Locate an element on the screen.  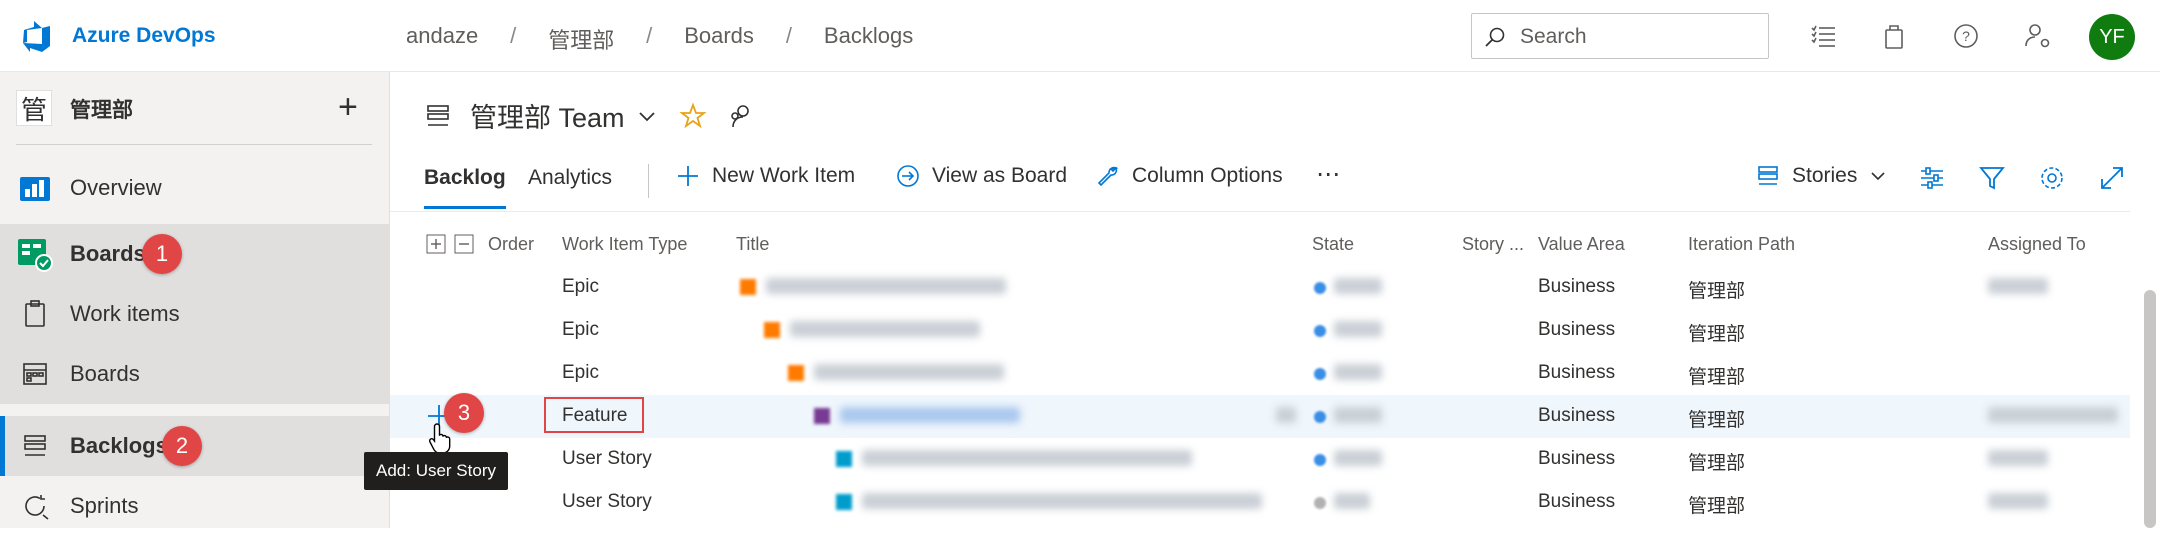
sidebar-item-backlogs: Backlogs 2 is located at coordinates (195, 446).